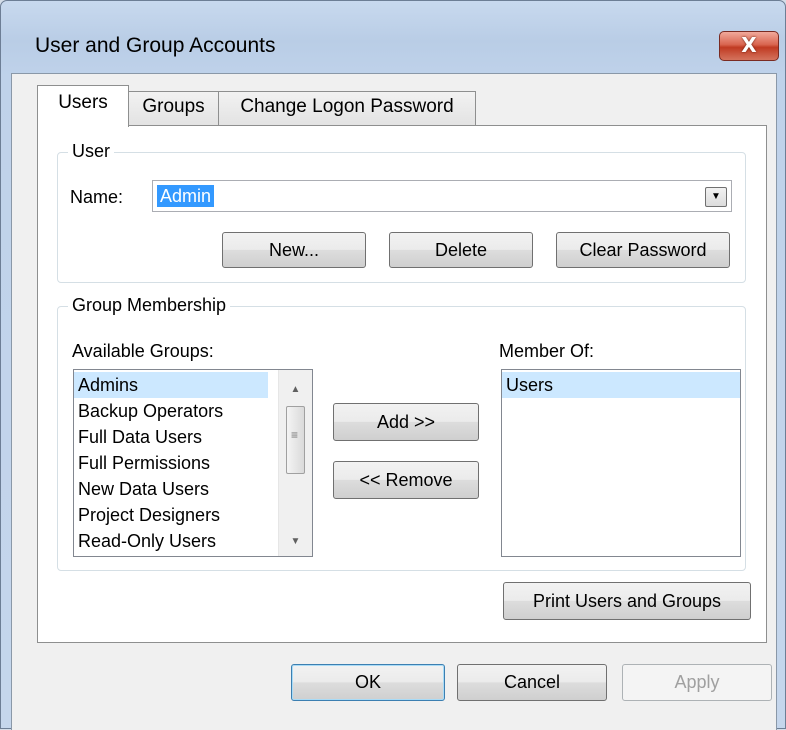 Image resolution: width=786 pixels, height=730 pixels. What do you see at coordinates (532, 682) in the screenshot?
I see `cancel-button: Cancel` at bounding box center [532, 682].